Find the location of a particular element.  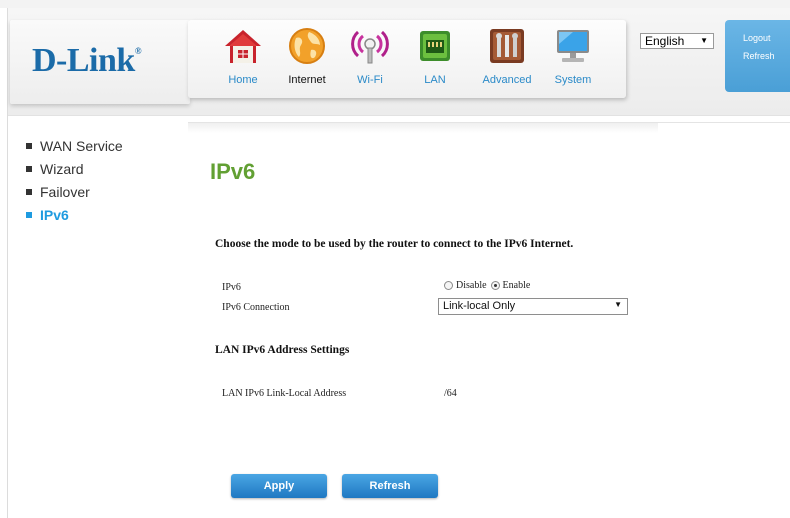

ipv6-connection-value: Link-local Only is located at coordinates (479, 306).